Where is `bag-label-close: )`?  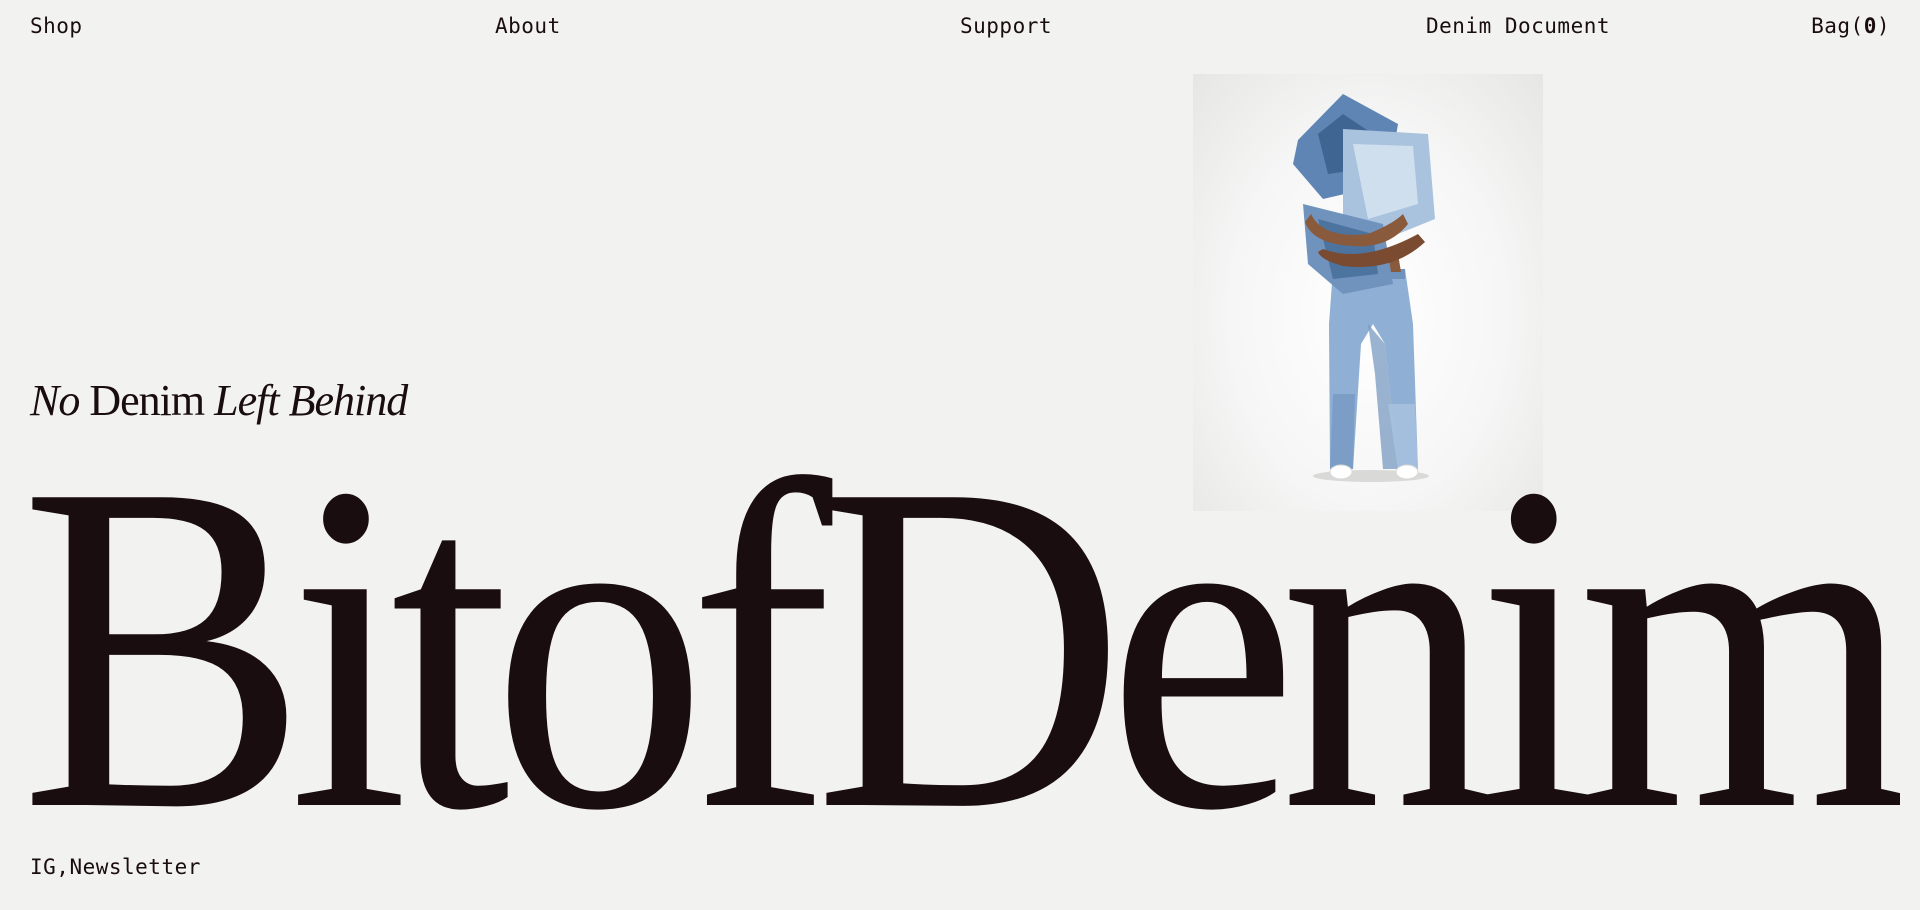 bag-label-close: ) is located at coordinates (1883, 26).